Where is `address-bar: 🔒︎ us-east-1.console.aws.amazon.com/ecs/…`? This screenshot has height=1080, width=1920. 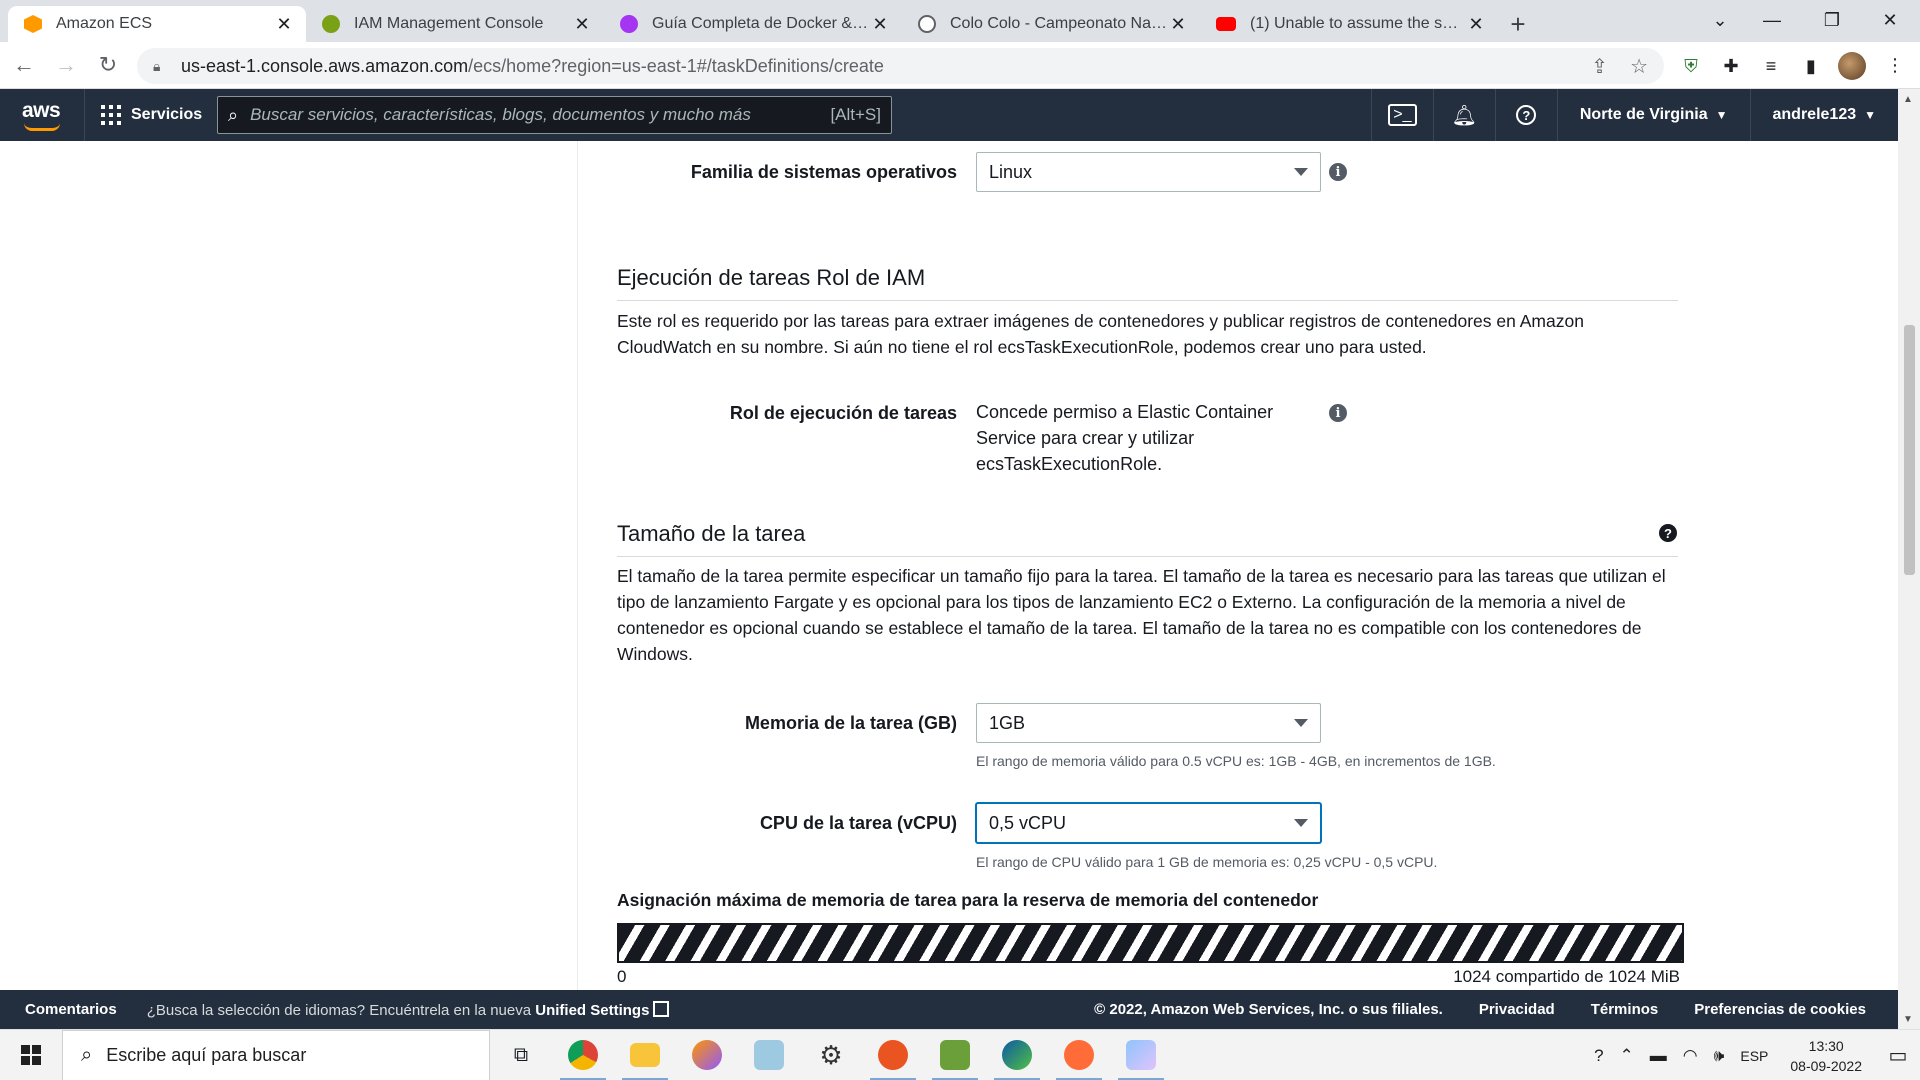 address-bar: 🔒︎ us-east-1.console.aws.amazon.com/ecs/… is located at coordinates (900, 66).